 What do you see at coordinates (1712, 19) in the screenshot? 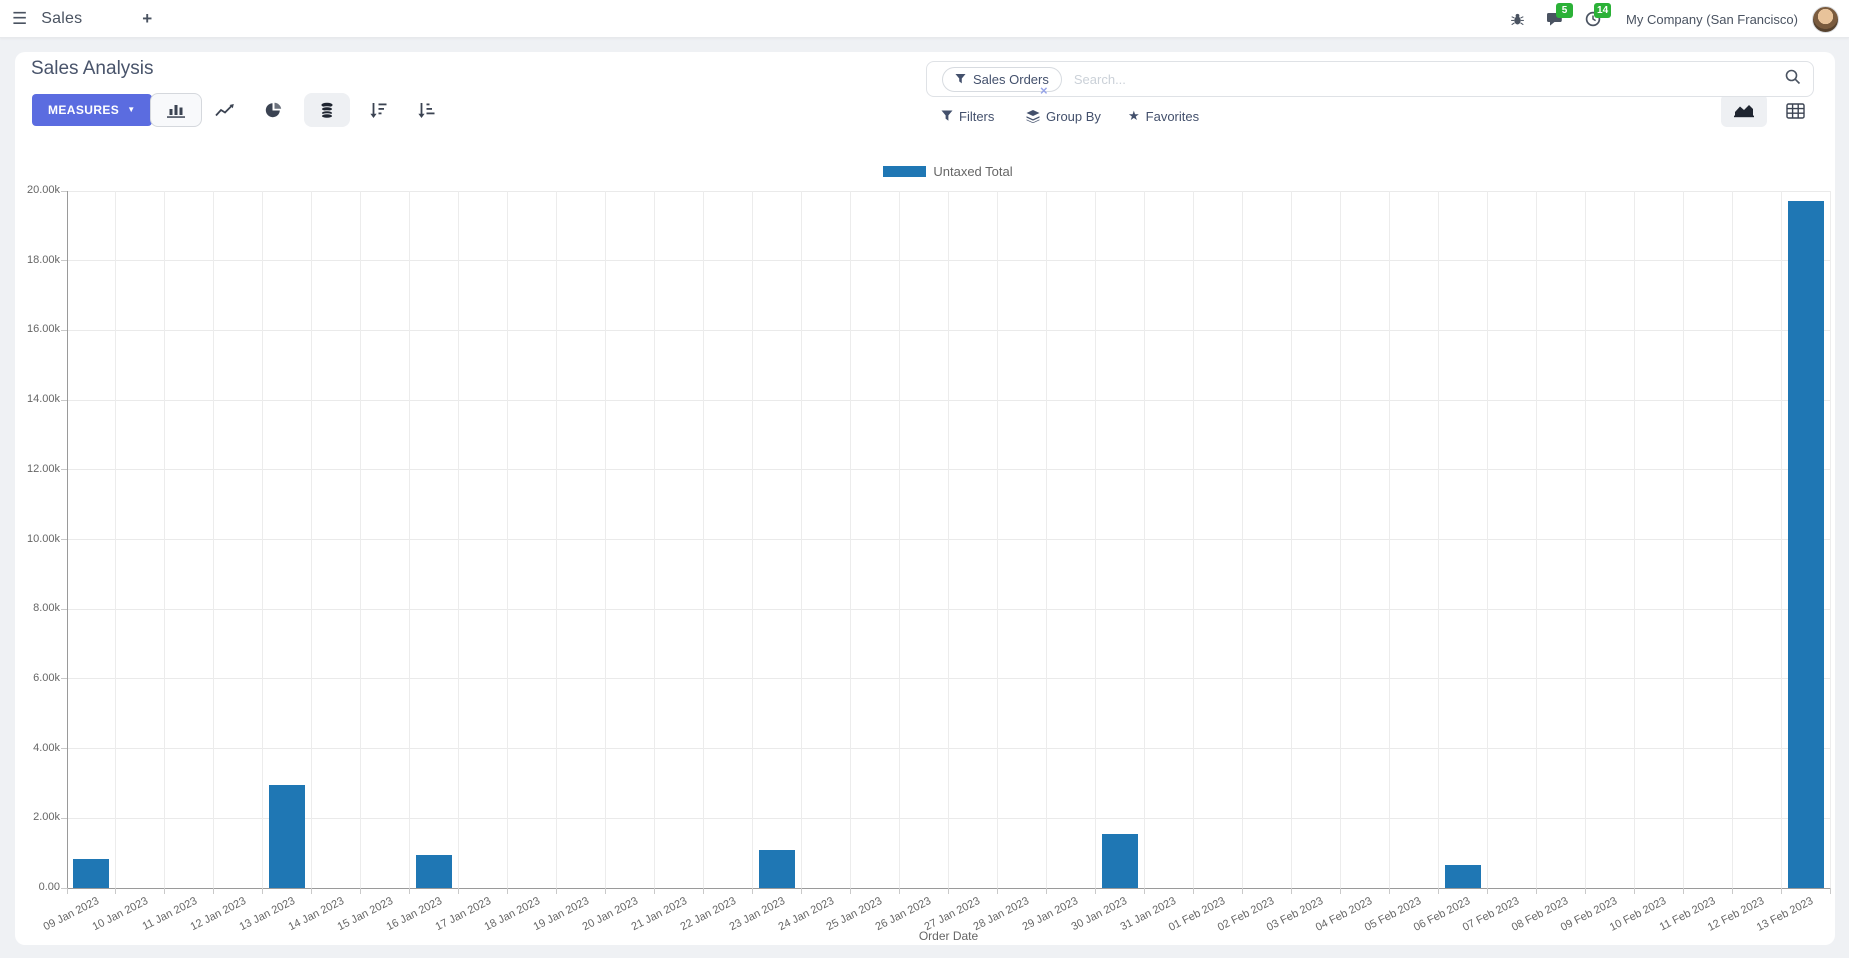
I see `company-switcher: My Company (San Francisco)` at bounding box center [1712, 19].